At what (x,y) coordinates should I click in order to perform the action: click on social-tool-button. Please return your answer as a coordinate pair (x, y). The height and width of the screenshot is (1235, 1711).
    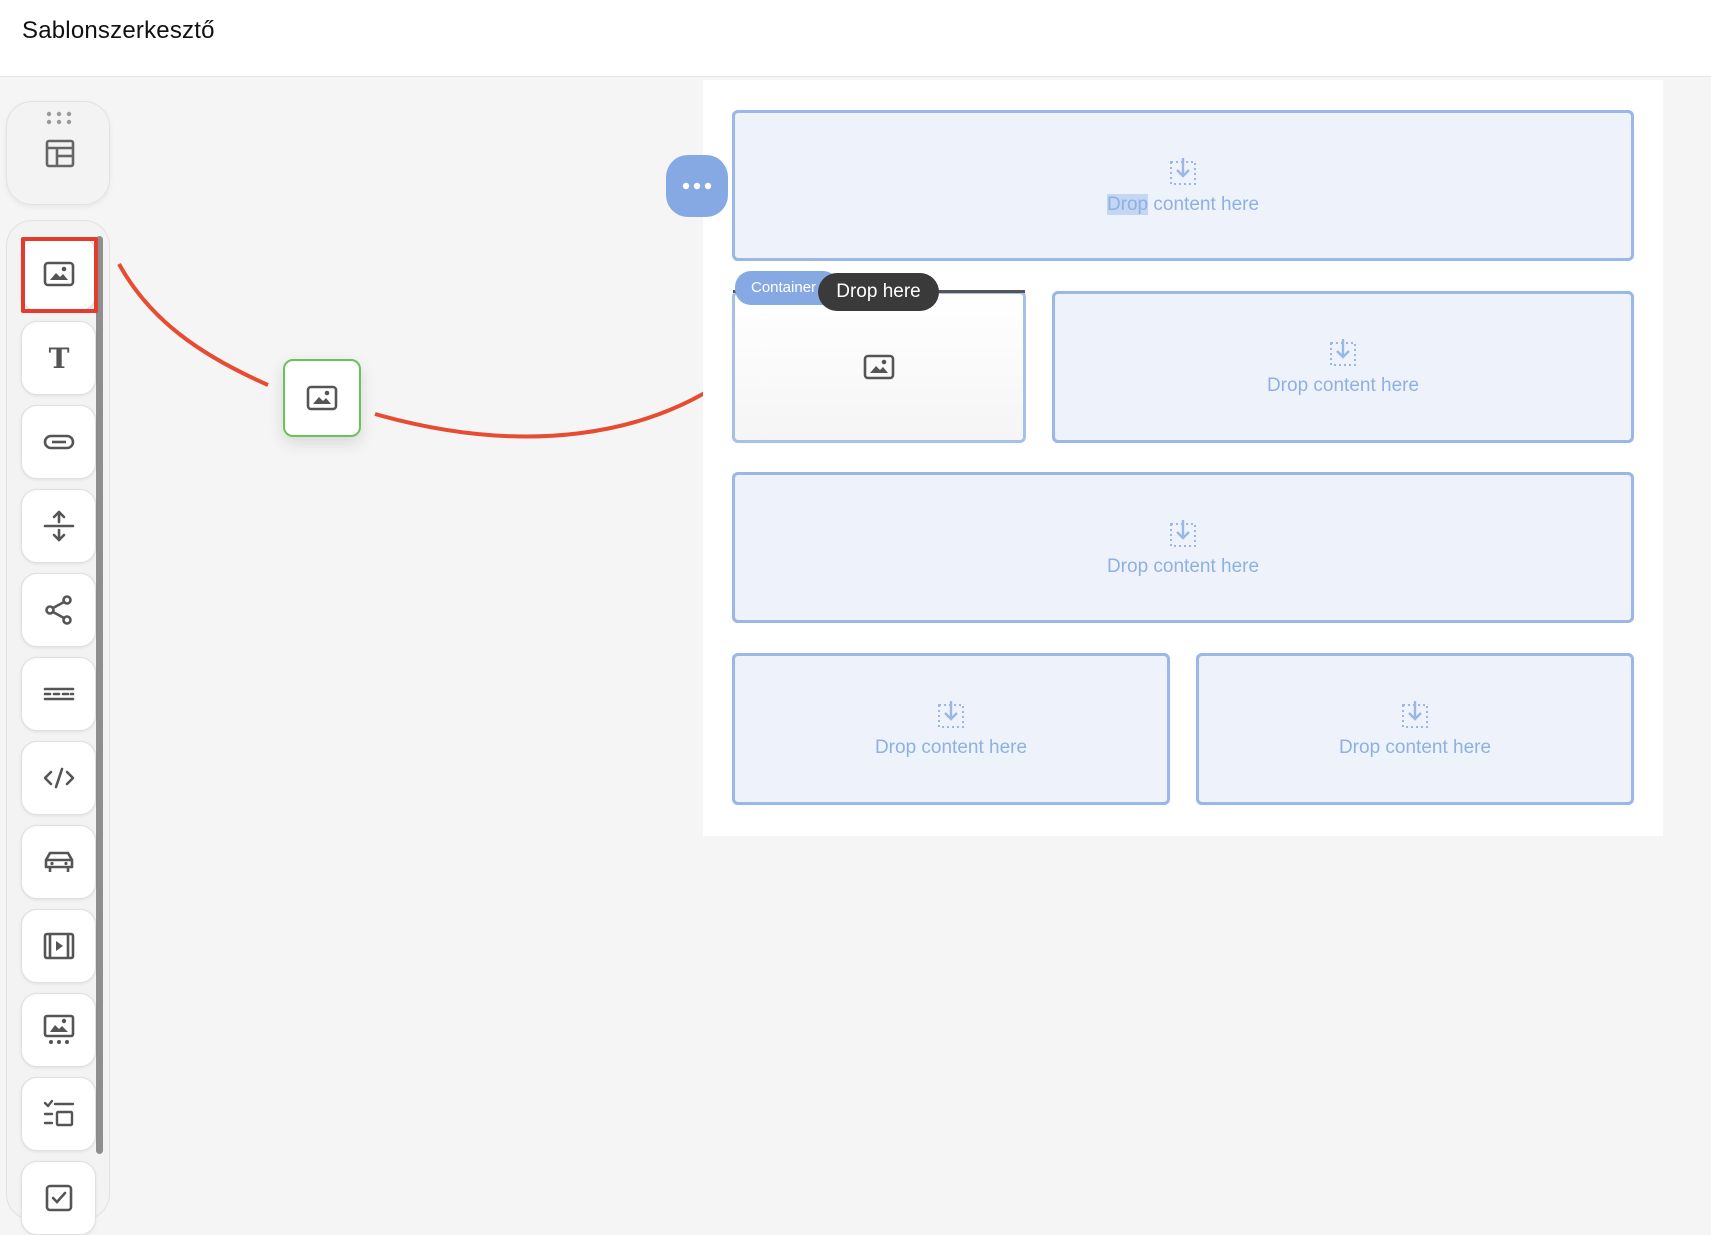
    Looking at the image, I should click on (58, 610).